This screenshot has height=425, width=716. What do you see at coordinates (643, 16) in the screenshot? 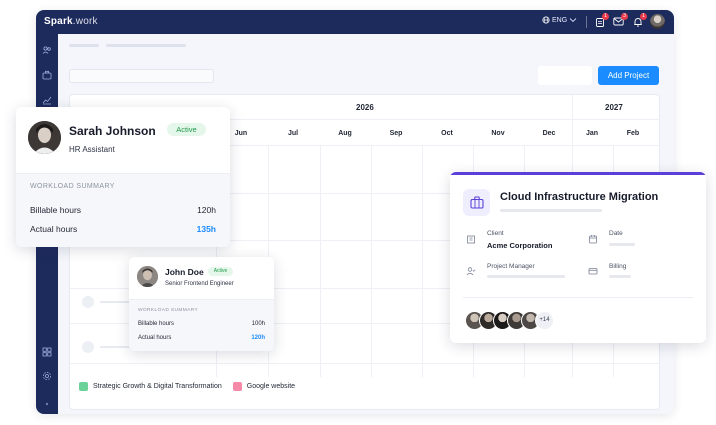
I see `bell-badge: 1` at bounding box center [643, 16].